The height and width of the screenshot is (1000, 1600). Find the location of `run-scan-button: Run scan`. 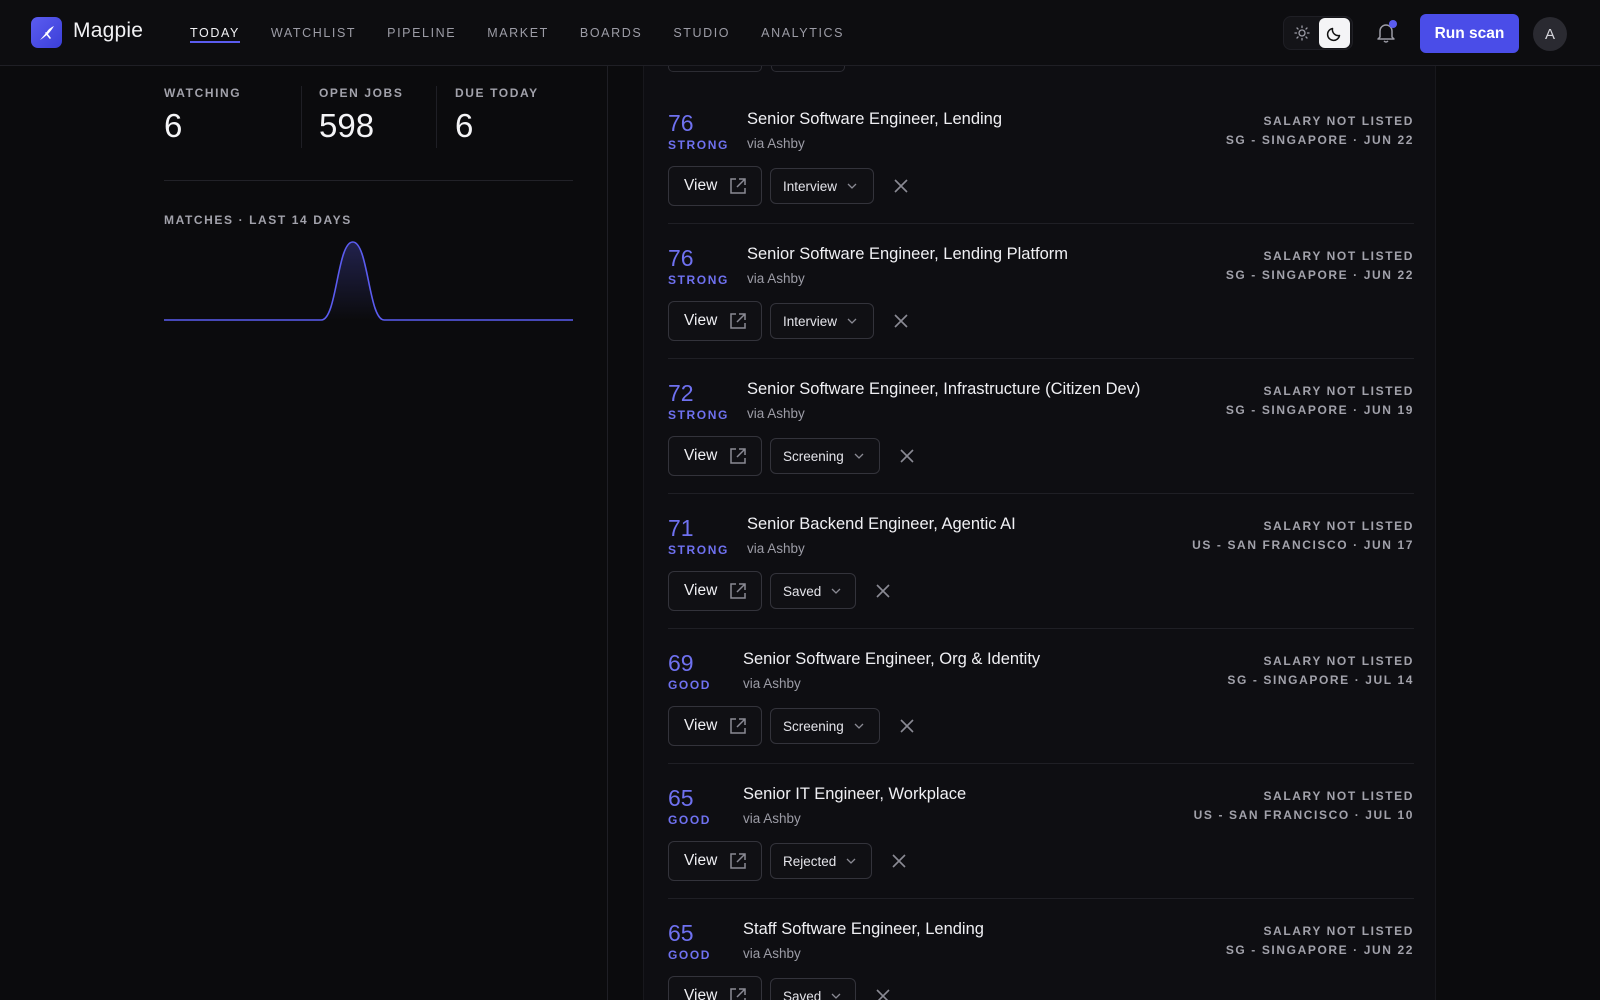

run-scan-button: Run scan is located at coordinates (1469, 33).